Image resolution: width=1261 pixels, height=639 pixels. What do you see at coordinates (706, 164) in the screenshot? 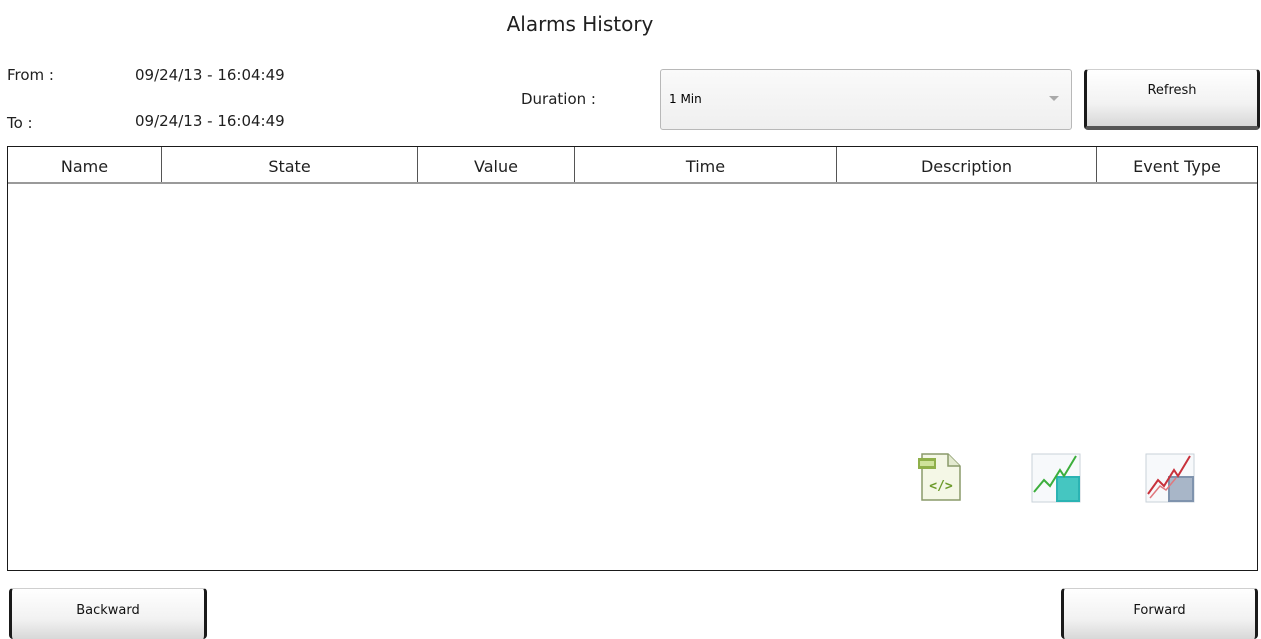
I see `column-header-time: Time` at bounding box center [706, 164].